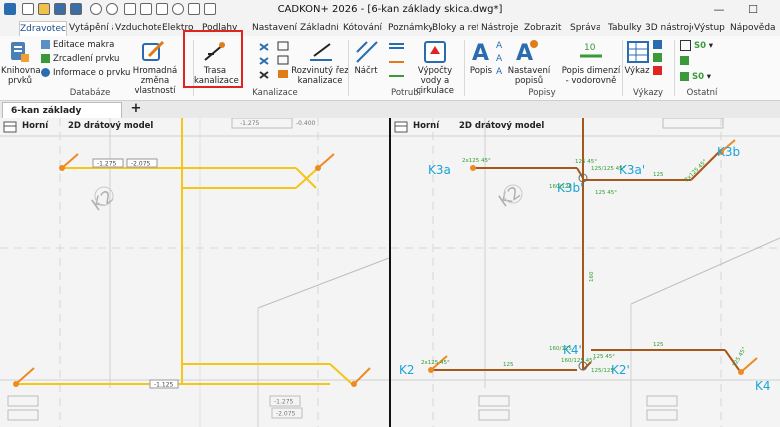 This screenshot has width=780, height=427. I want to click on edit-macro-button: Editace makra, so click(77, 45).